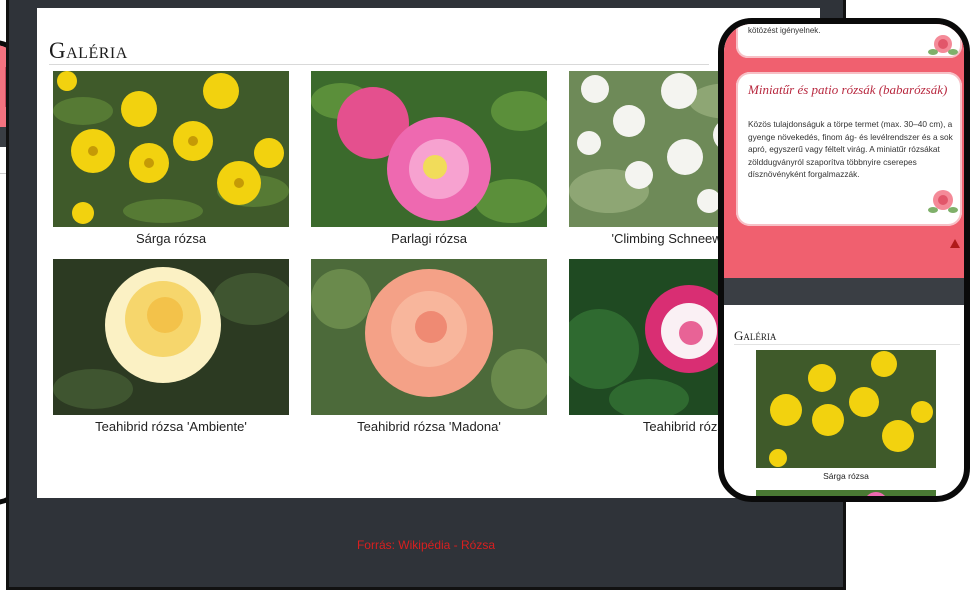  Describe the element at coordinates (844, 291) in the screenshot. I see `right-phone-dark-bar` at that location.